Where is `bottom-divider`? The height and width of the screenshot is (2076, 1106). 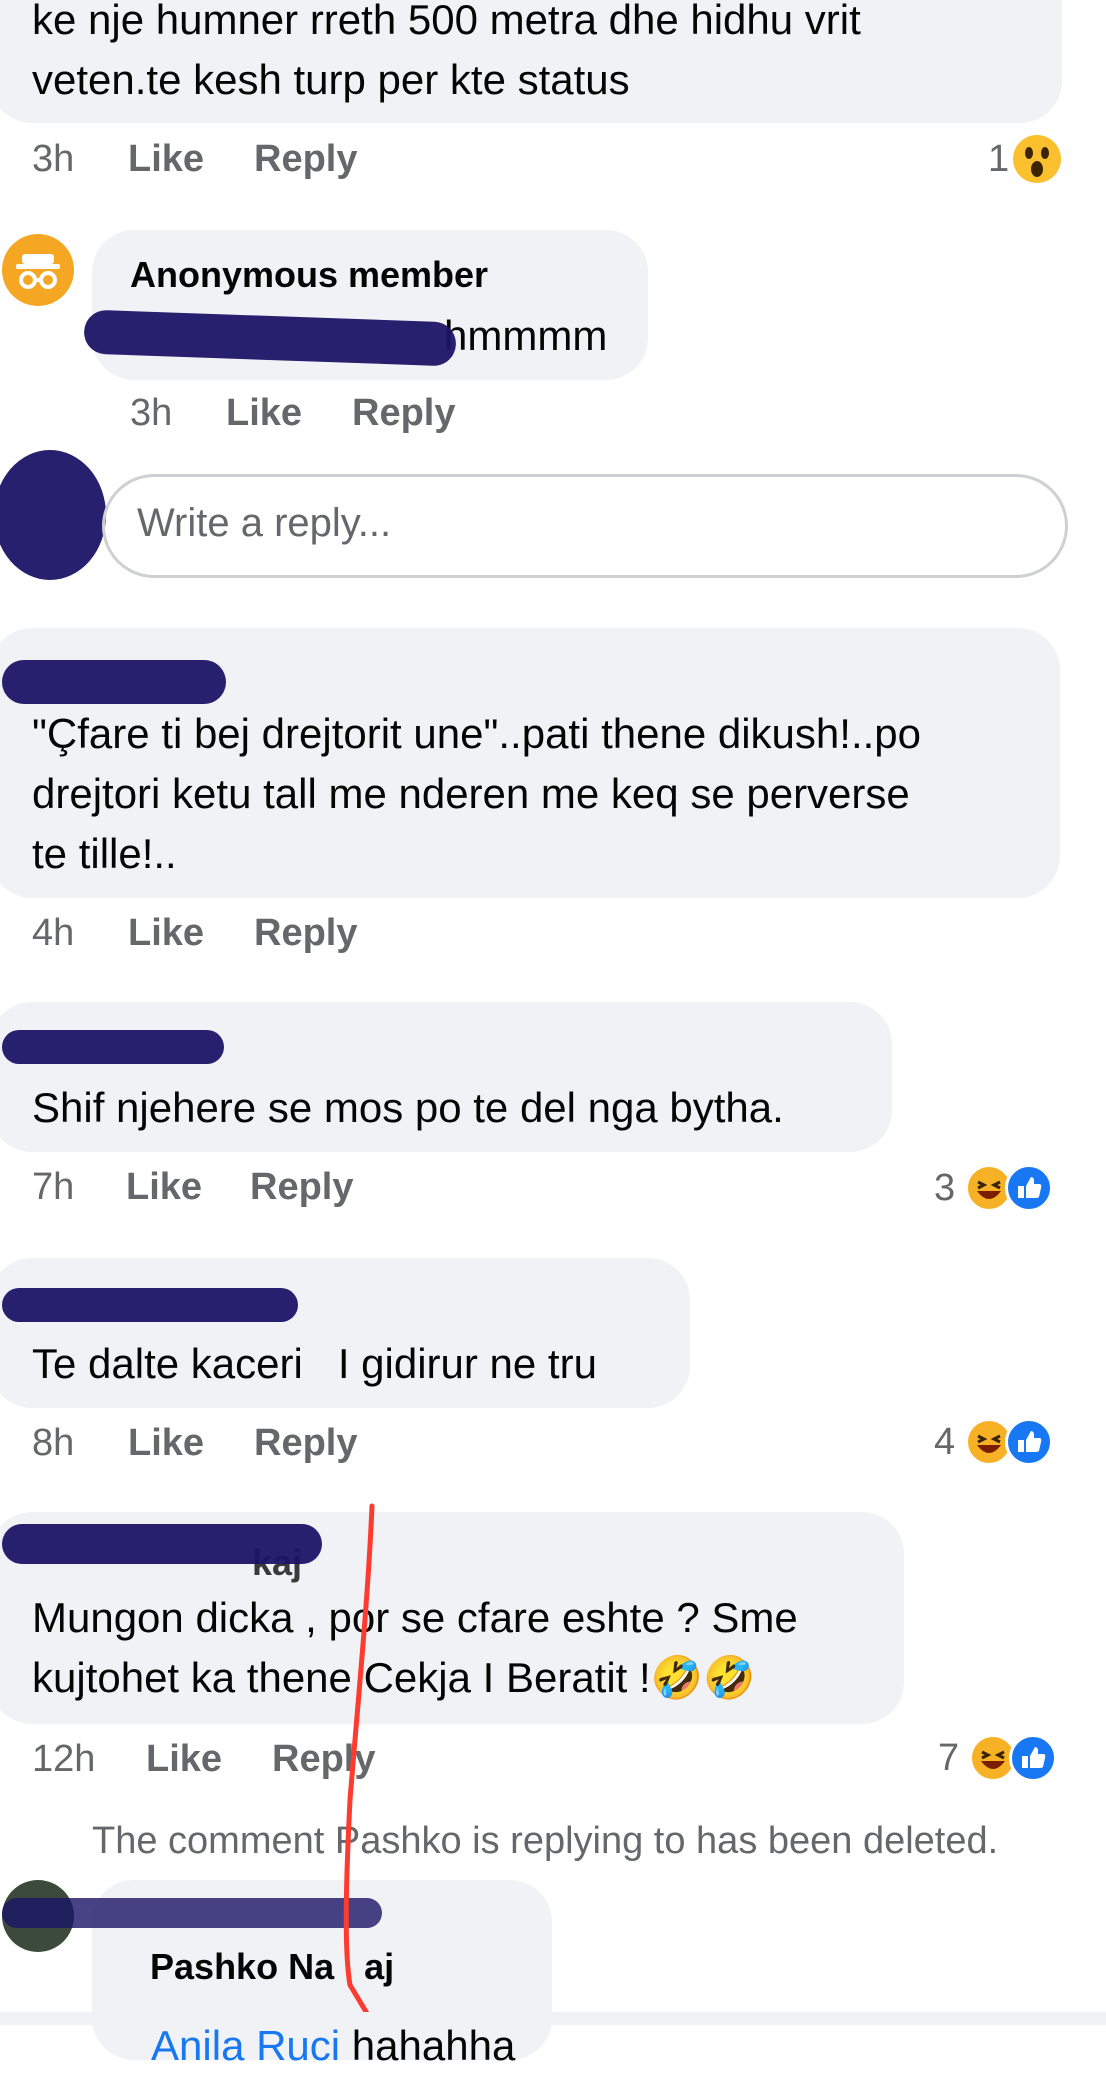 bottom-divider is located at coordinates (553, 2018).